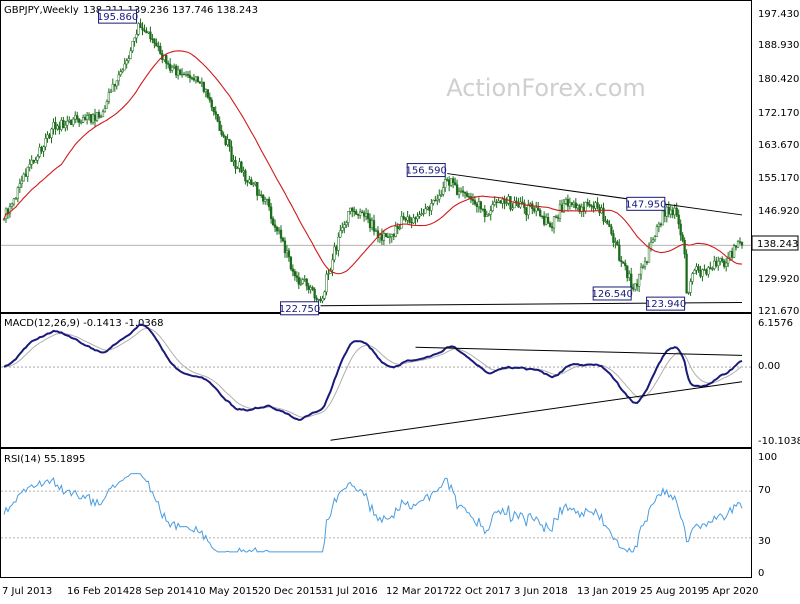 This screenshot has width=800, height=604. What do you see at coordinates (611, 294) in the screenshot?
I see `annotation-label: 126.540` at bounding box center [611, 294].